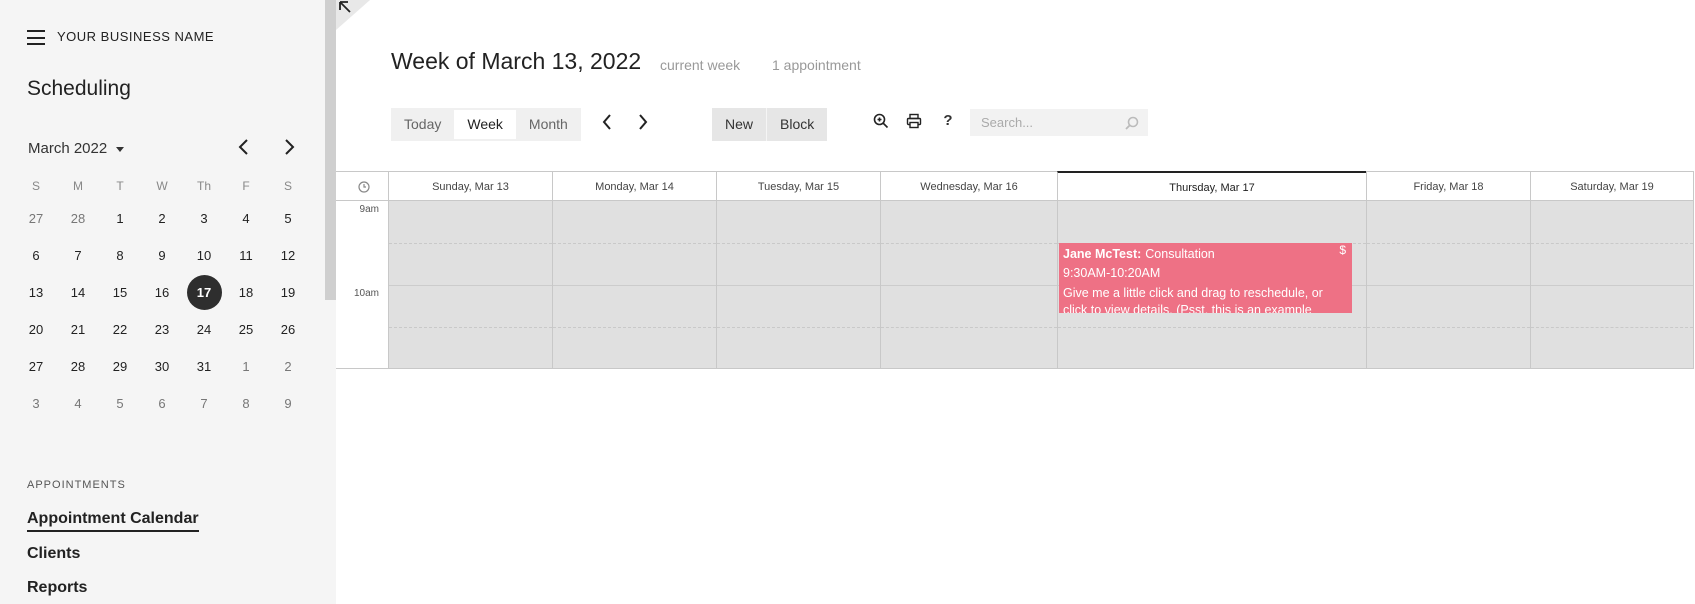  I want to click on mini-day: 29, so click(120, 366).